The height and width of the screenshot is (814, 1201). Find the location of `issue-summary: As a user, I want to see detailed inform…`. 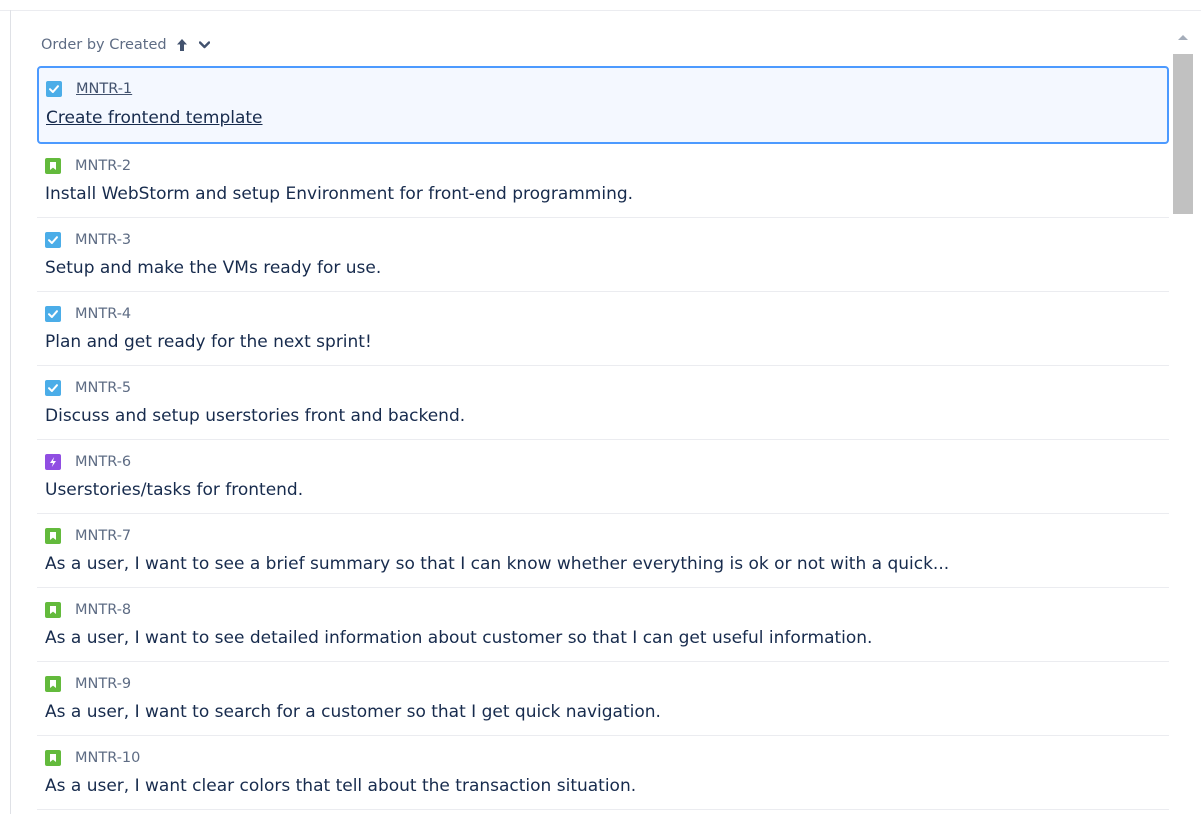

issue-summary: As a user, I want to see detailed inform… is located at coordinates (602, 638).